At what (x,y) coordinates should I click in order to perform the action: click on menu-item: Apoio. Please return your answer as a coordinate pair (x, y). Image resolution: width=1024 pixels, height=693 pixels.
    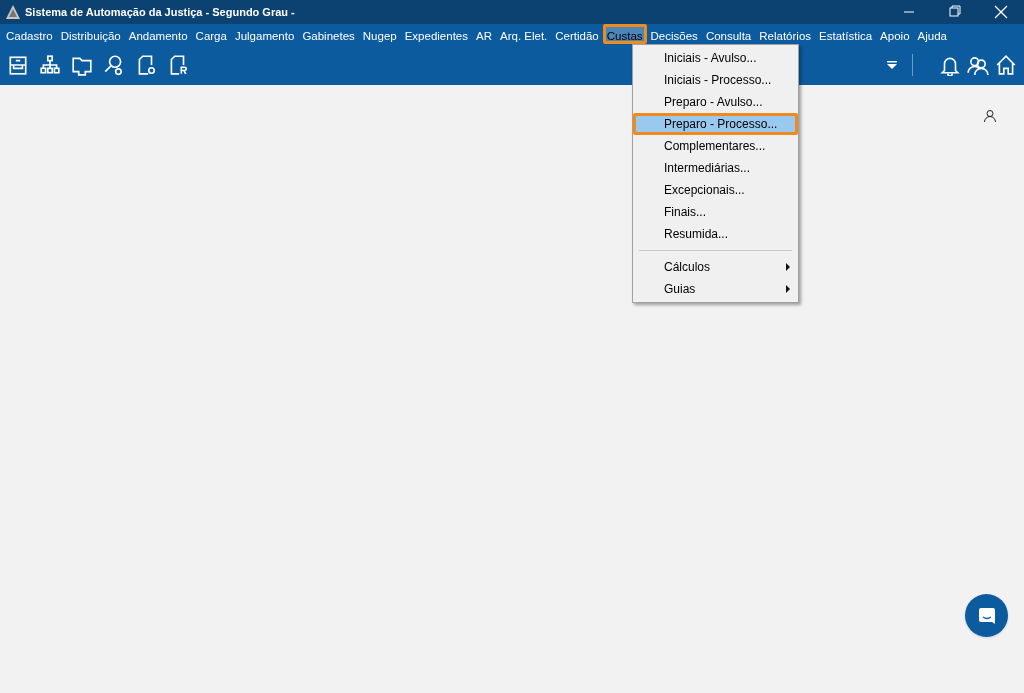
    Looking at the image, I should click on (895, 34).